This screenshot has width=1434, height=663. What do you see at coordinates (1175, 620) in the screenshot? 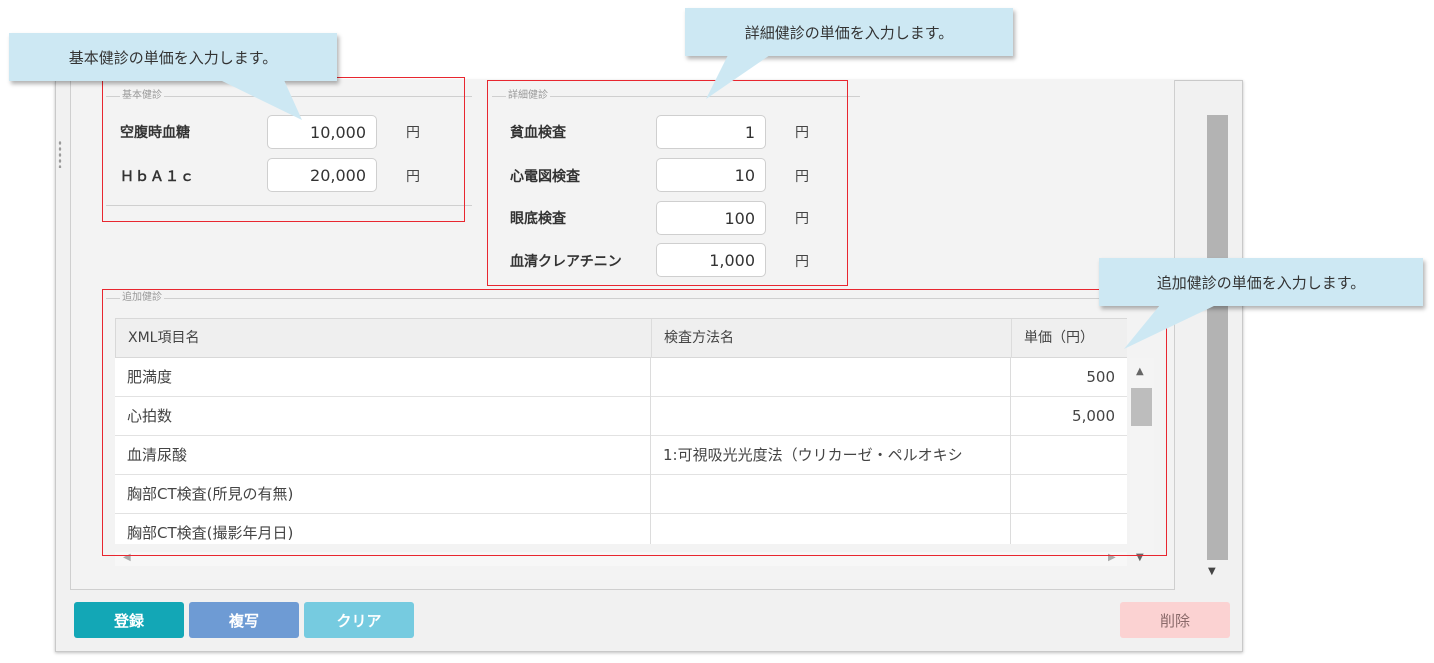
I see `delete-button: 削除` at bounding box center [1175, 620].